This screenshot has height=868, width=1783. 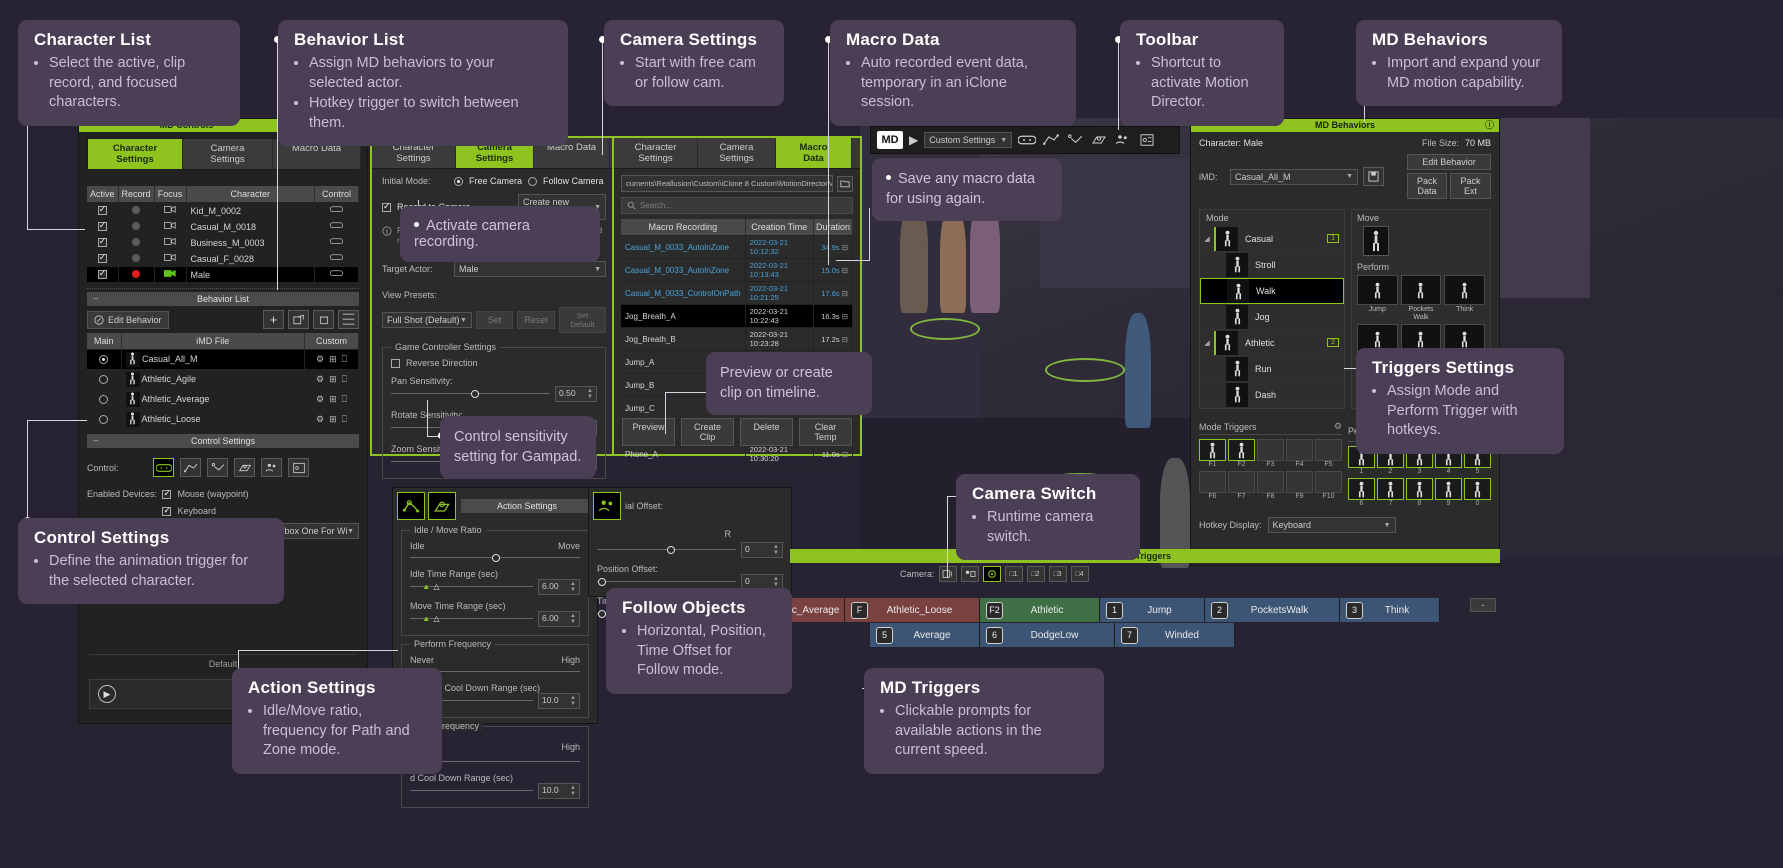 What do you see at coordinates (395, 363) in the screenshot?
I see `reverse-direction-checkbox` at bounding box center [395, 363].